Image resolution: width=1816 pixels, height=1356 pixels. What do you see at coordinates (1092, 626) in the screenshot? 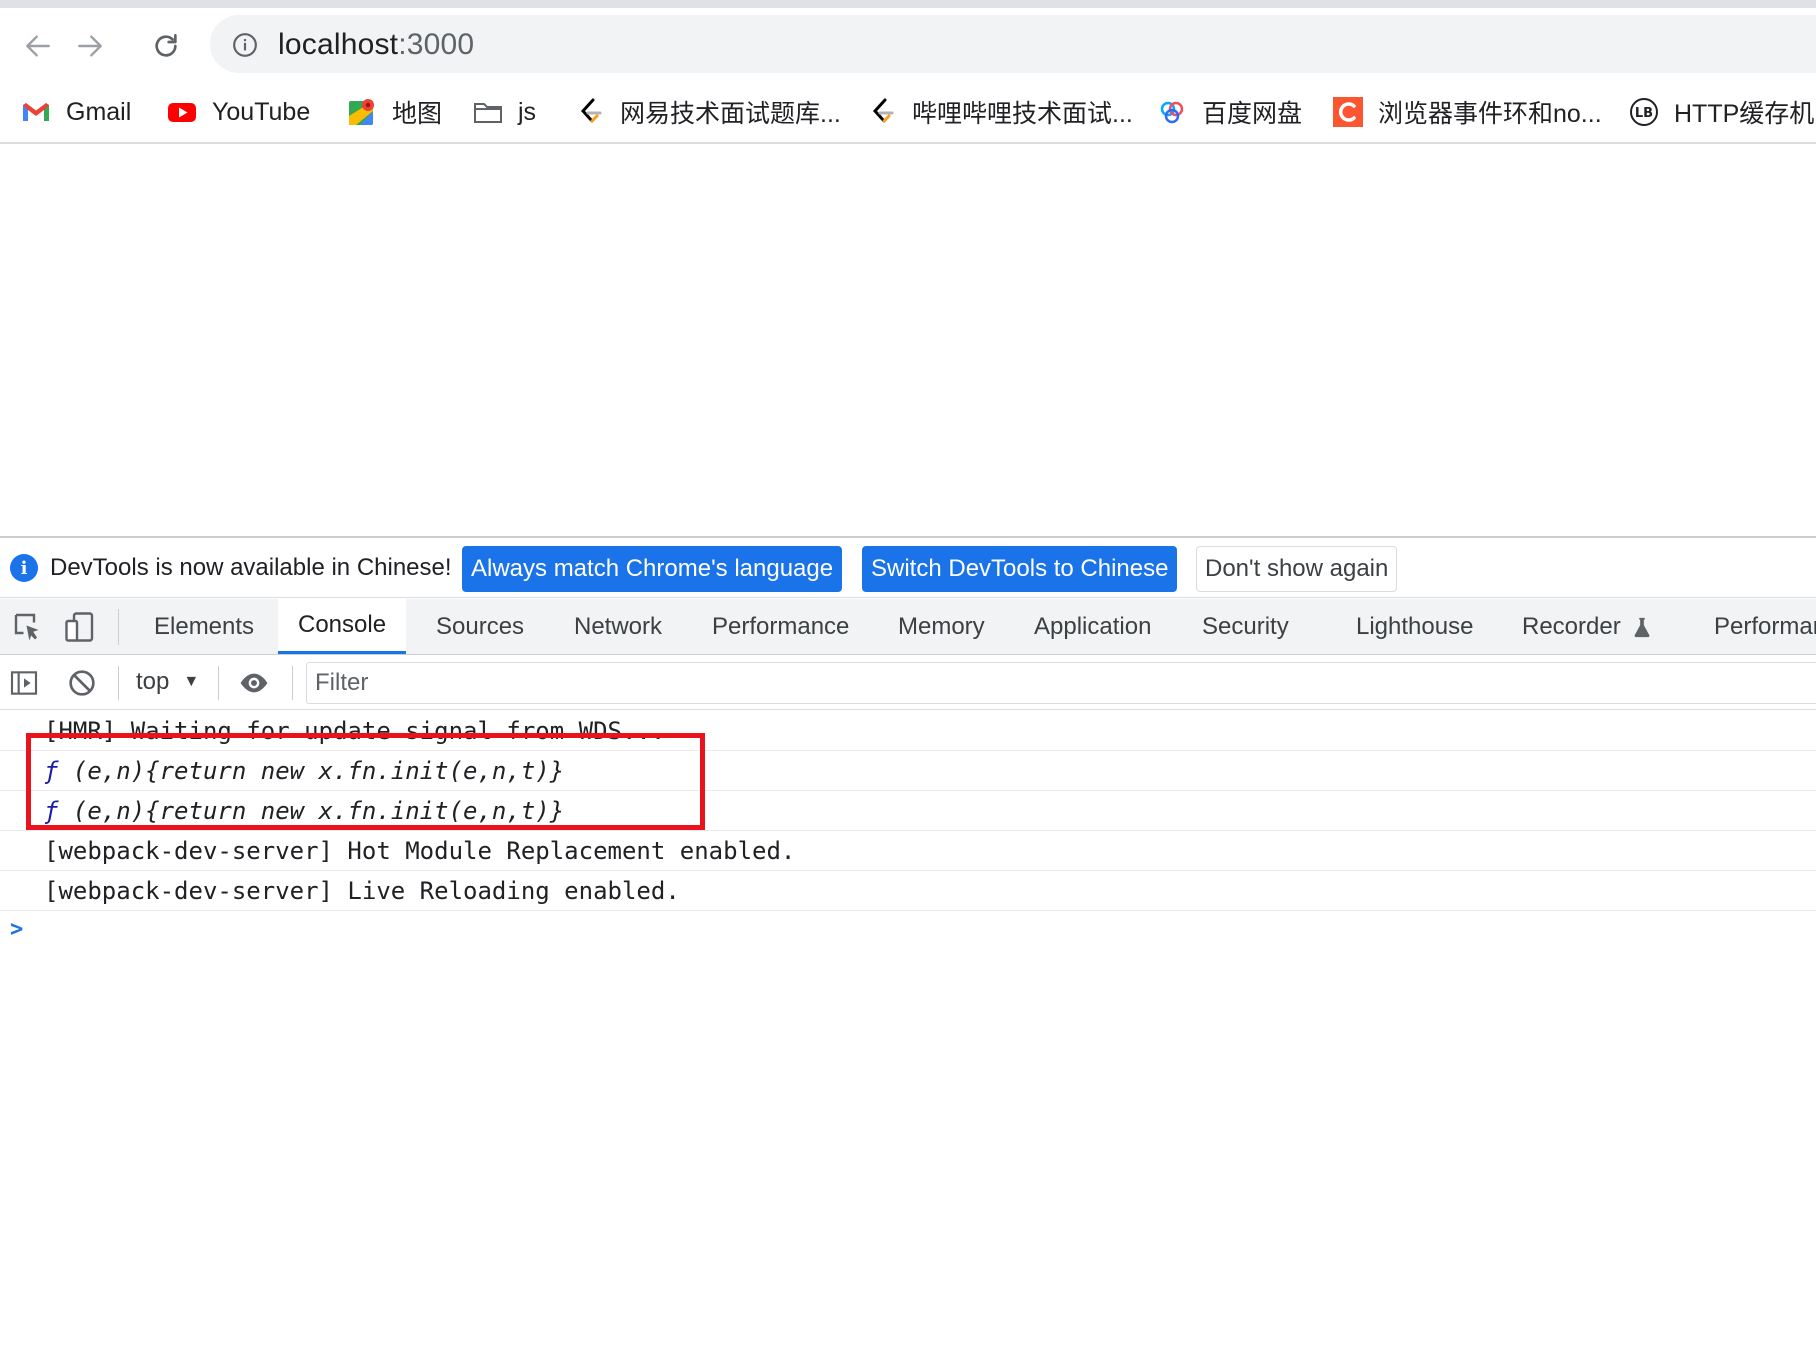
I see `tab-application: Application` at bounding box center [1092, 626].